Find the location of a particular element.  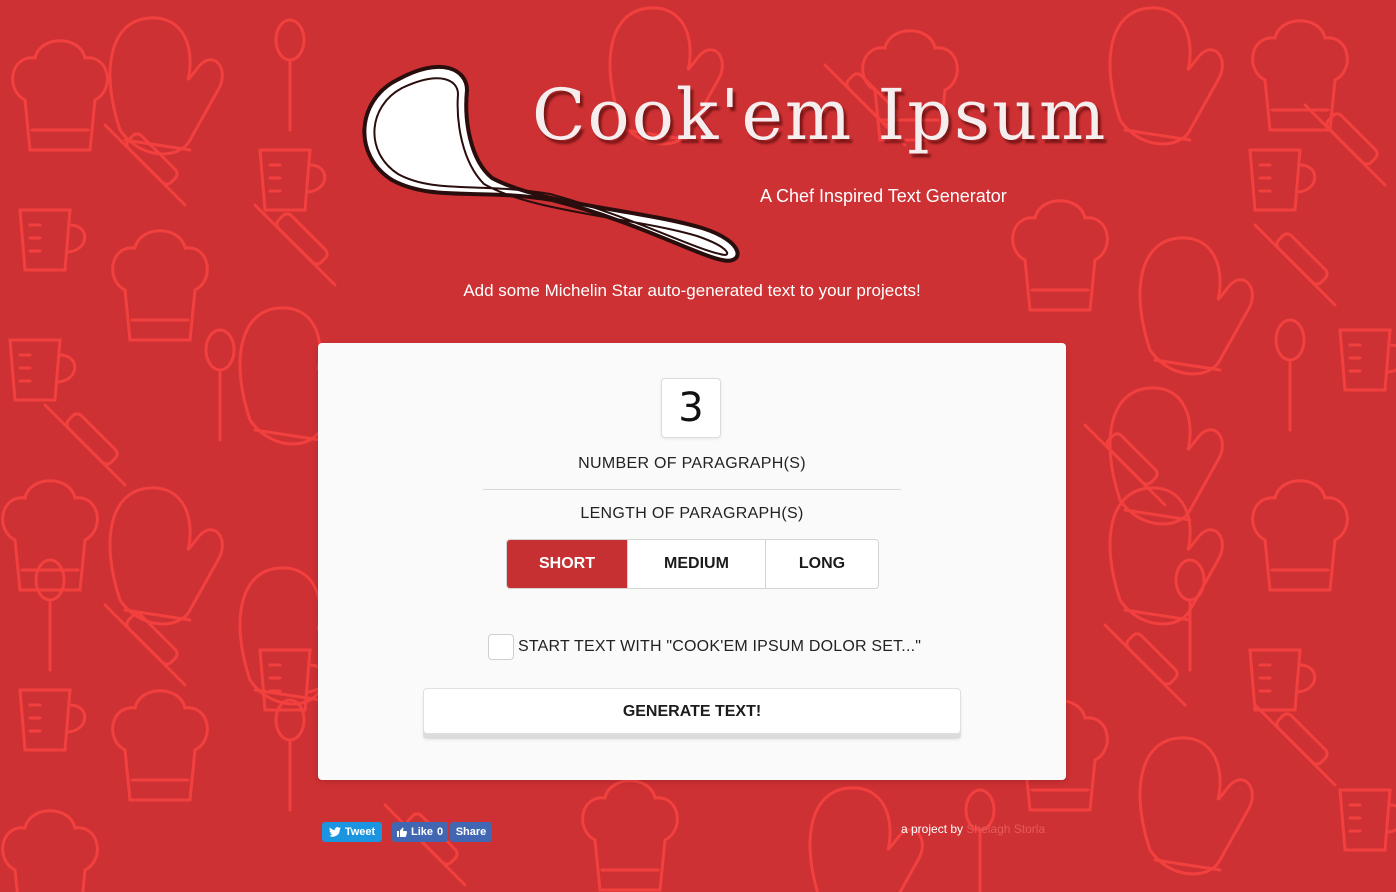

paragraph-length-label: LENGTH OF PARAGRAPH(S) is located at coordinates (692, 513).